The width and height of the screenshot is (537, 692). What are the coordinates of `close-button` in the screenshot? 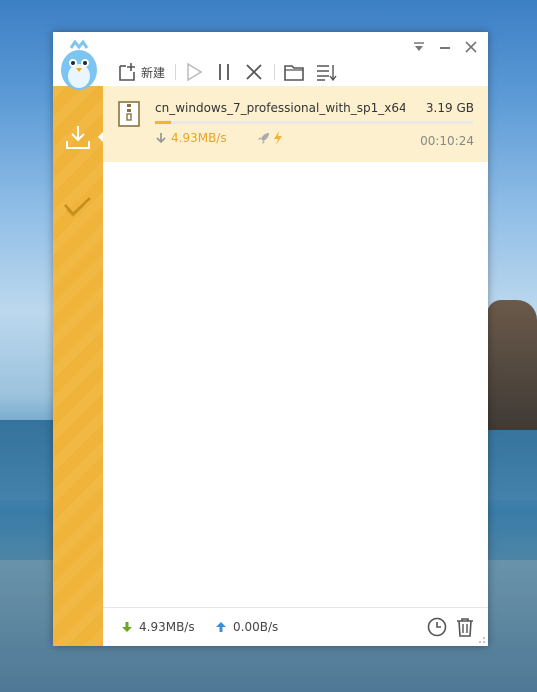 It's located at (471, 47).